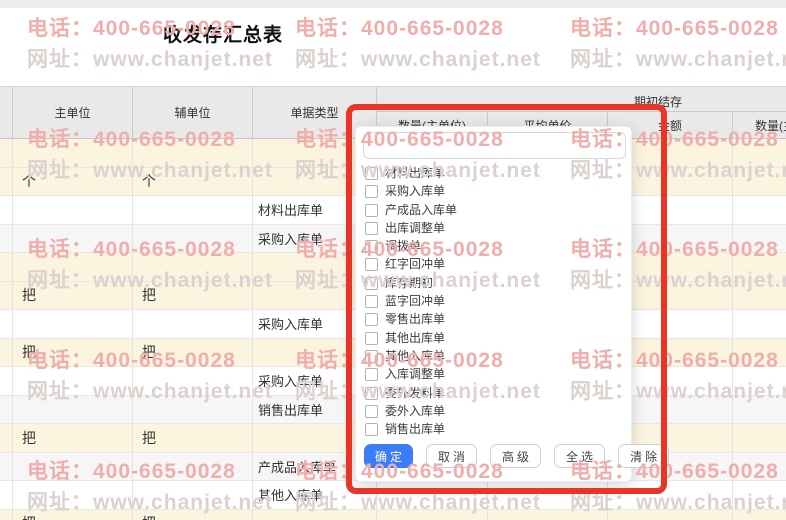  What do you see at coordinates (223, 35) in the screenshot?
I see `page-title: 收发存汇总表` at bounding box center [223, 35].